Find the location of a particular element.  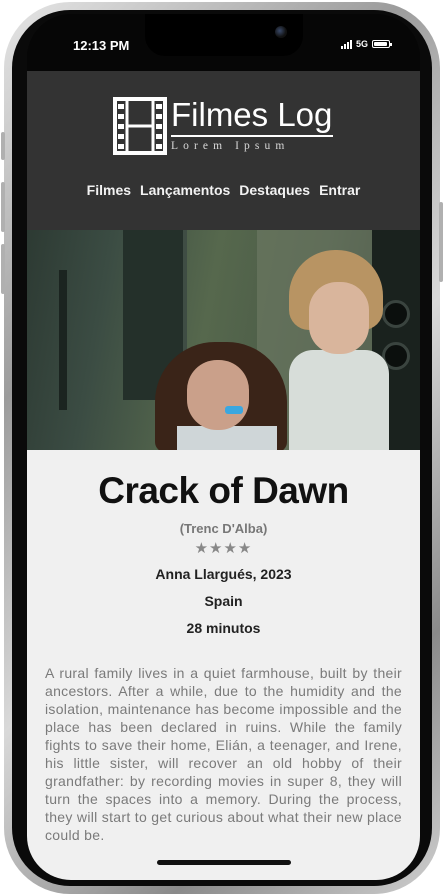

original-title: (Trenc D'Alba) is located at coordinates (223, 528).